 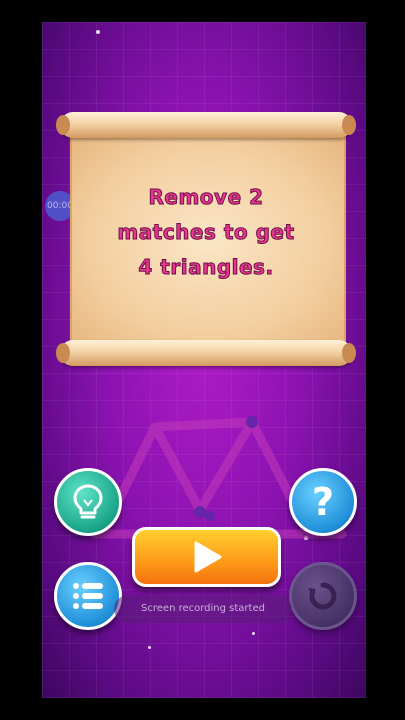 I want to click on replay-button, so click(x=323, y=596).